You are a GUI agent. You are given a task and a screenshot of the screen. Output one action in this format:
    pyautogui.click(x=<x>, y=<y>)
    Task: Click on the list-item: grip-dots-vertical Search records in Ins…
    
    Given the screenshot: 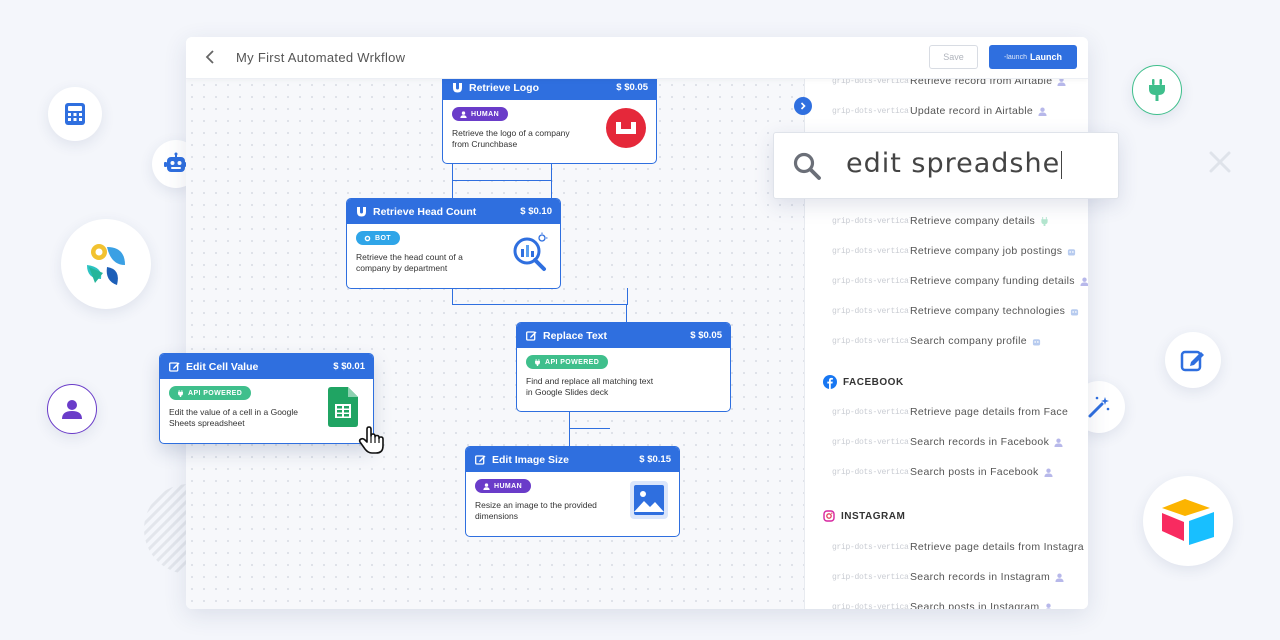 What is the action you would take?
    pyautogui.click(x=948, y=577)
    